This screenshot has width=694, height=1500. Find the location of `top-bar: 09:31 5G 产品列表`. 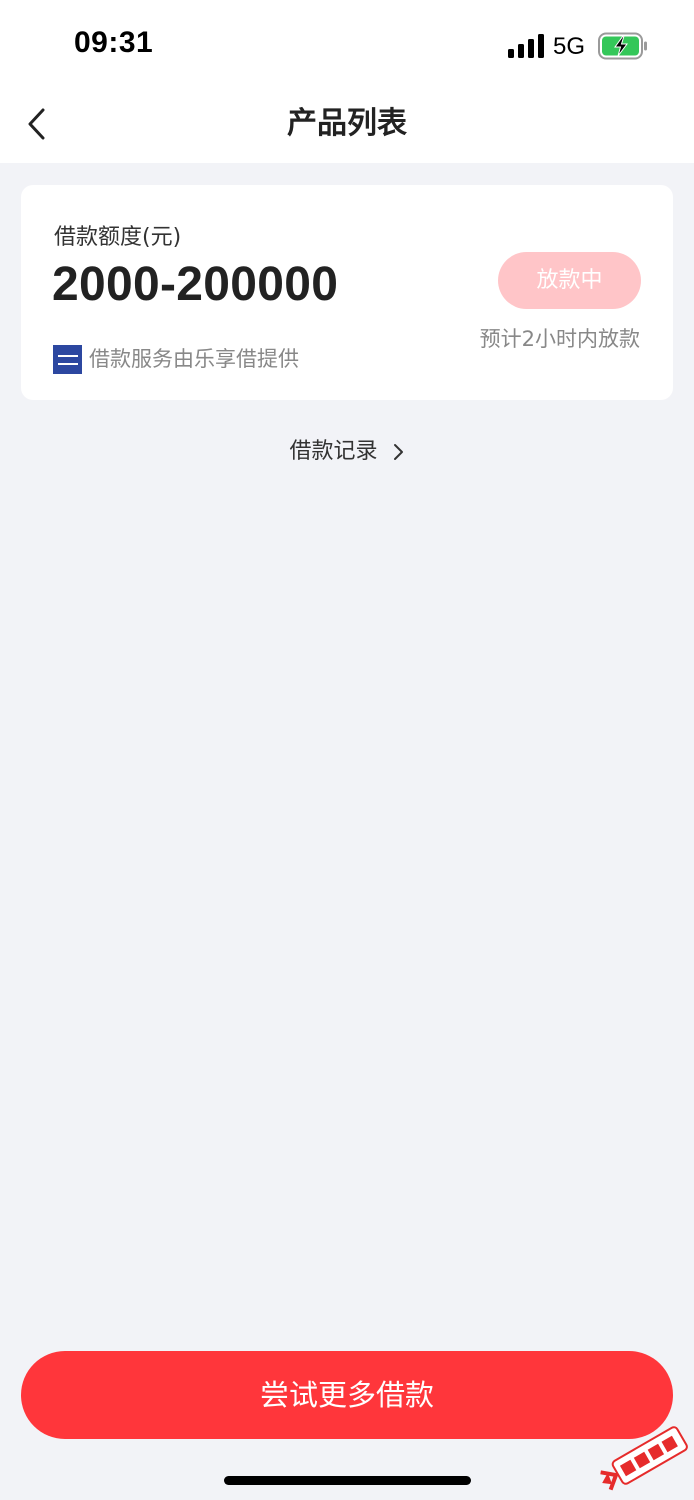

top-bar: 09:31 5G 产品列表 is located at coordinates (347, 81).